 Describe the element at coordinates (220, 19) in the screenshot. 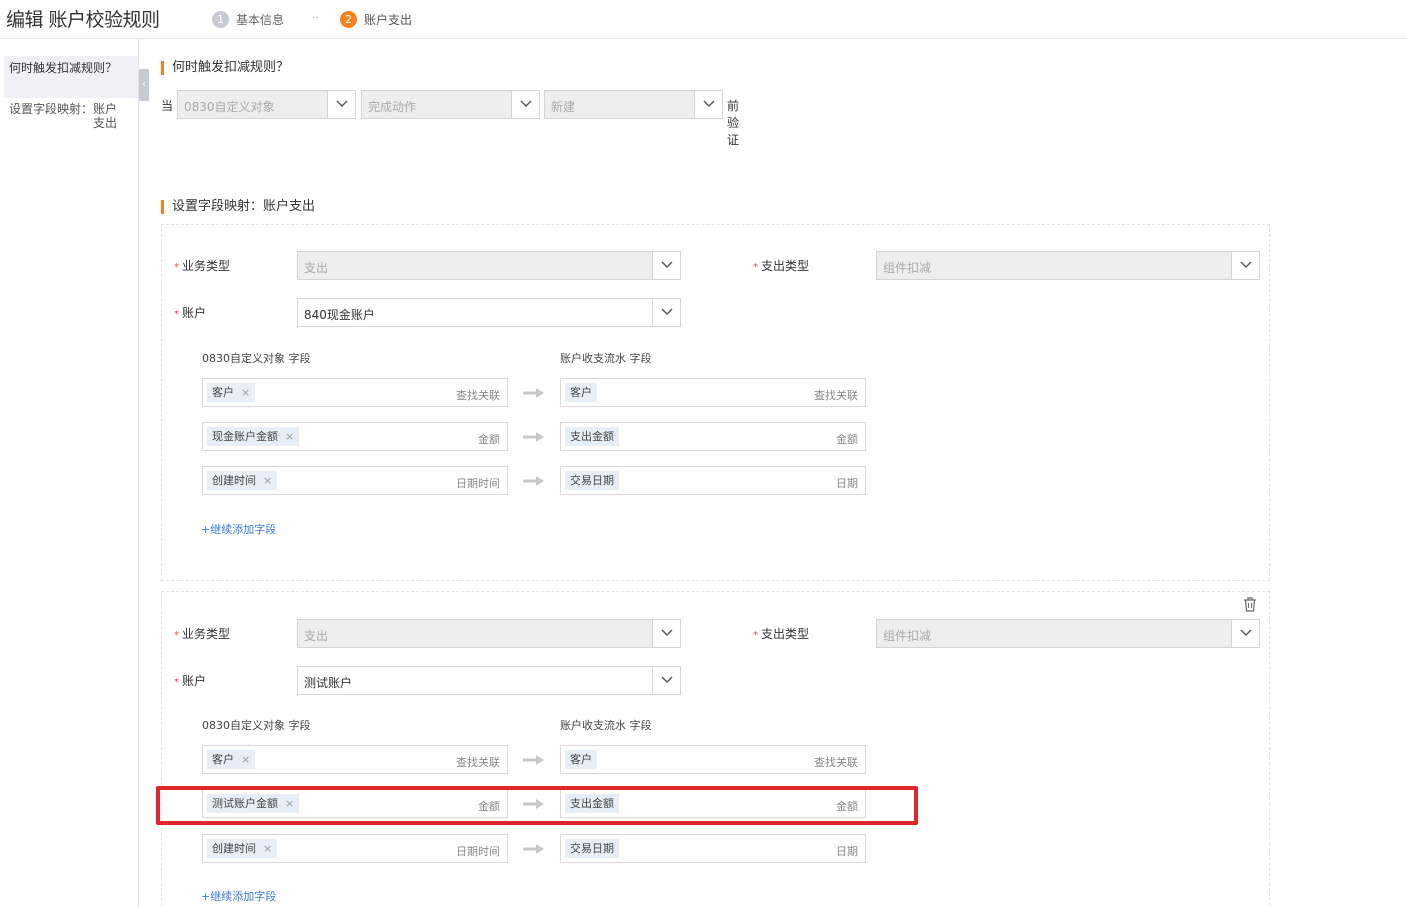

I see `step-number: 1` at that location.